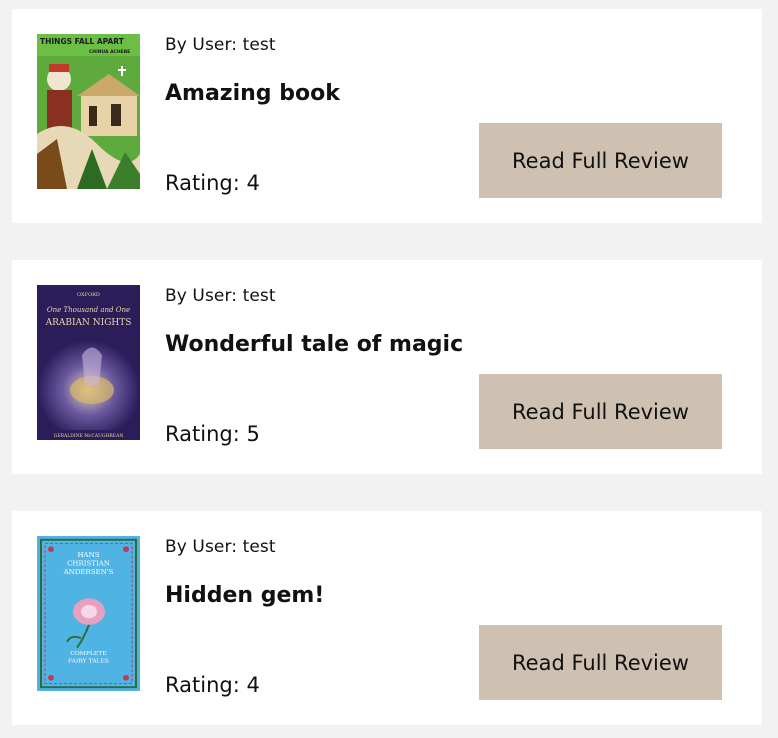  Describe the element at coordinates (88, 323) in the screenshot. I see `svg-text: ARABIAN NIGHTS` at that location.